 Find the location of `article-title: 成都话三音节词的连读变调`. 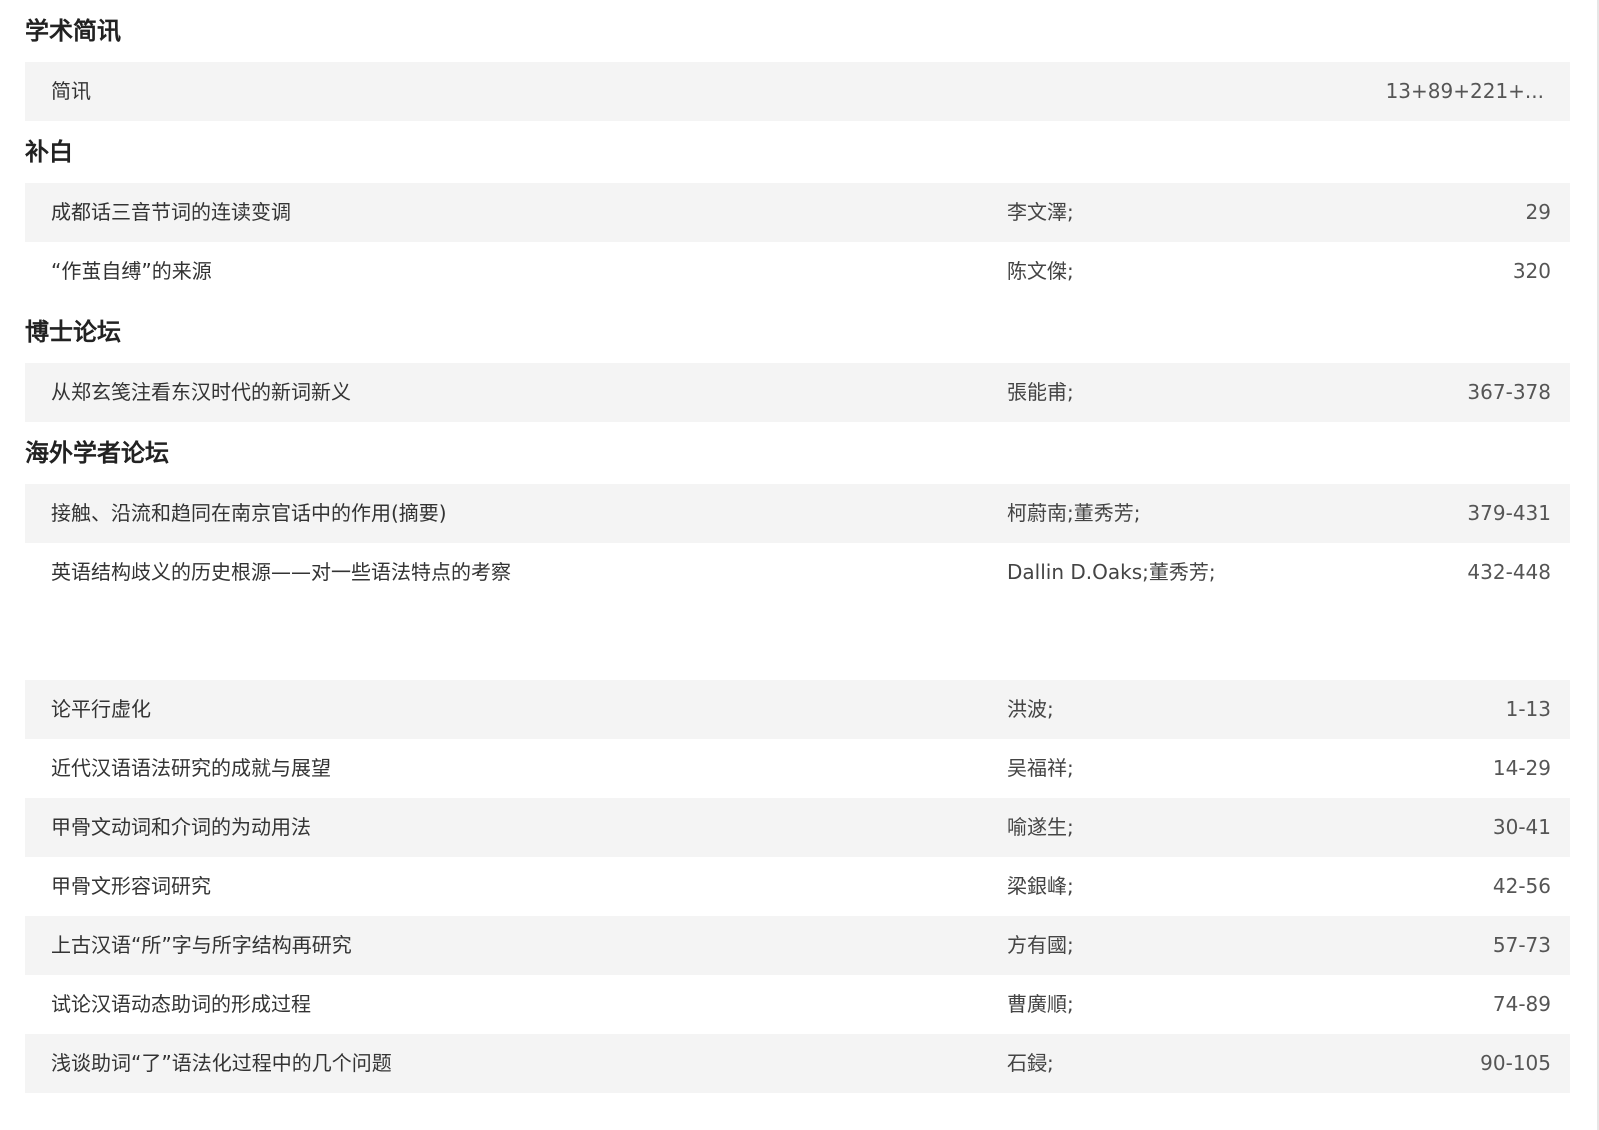

article-title: 成都话三音节词的连读变调 is located at coordinates (171, 212).